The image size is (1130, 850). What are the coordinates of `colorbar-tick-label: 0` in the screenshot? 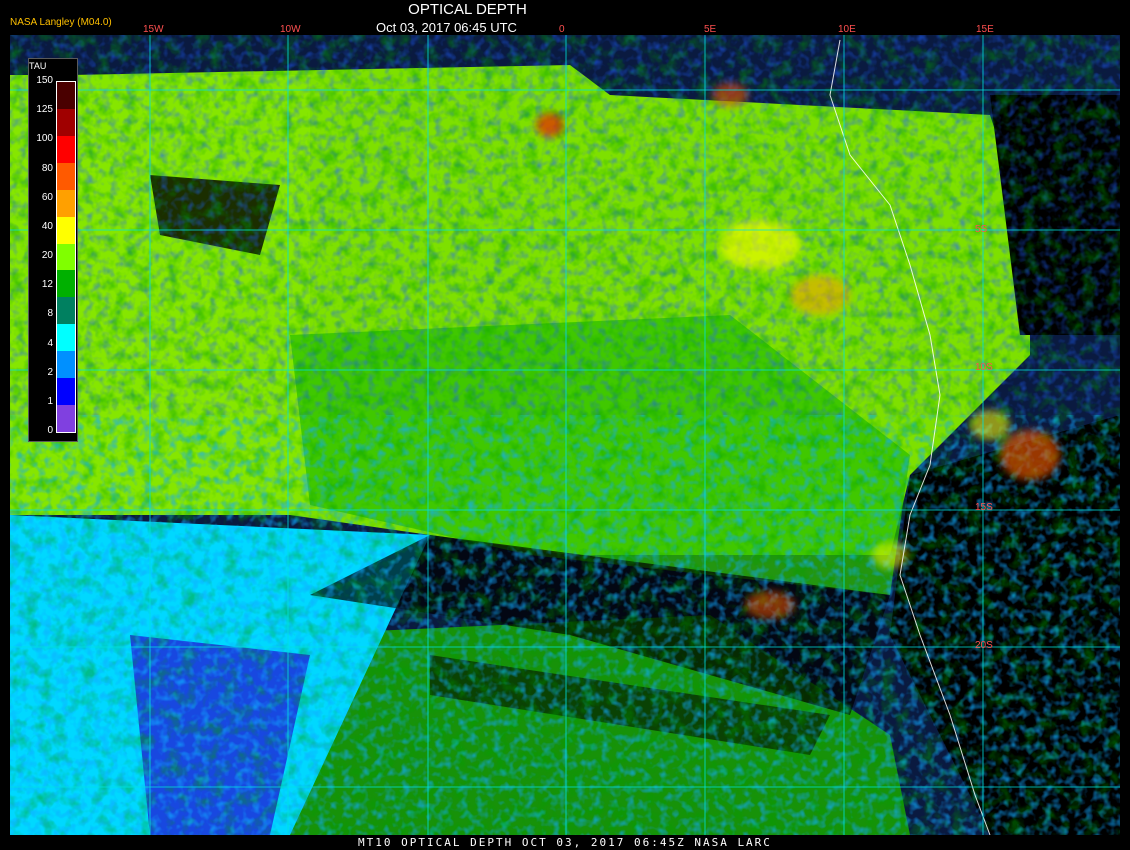 It's located at (50, 430).